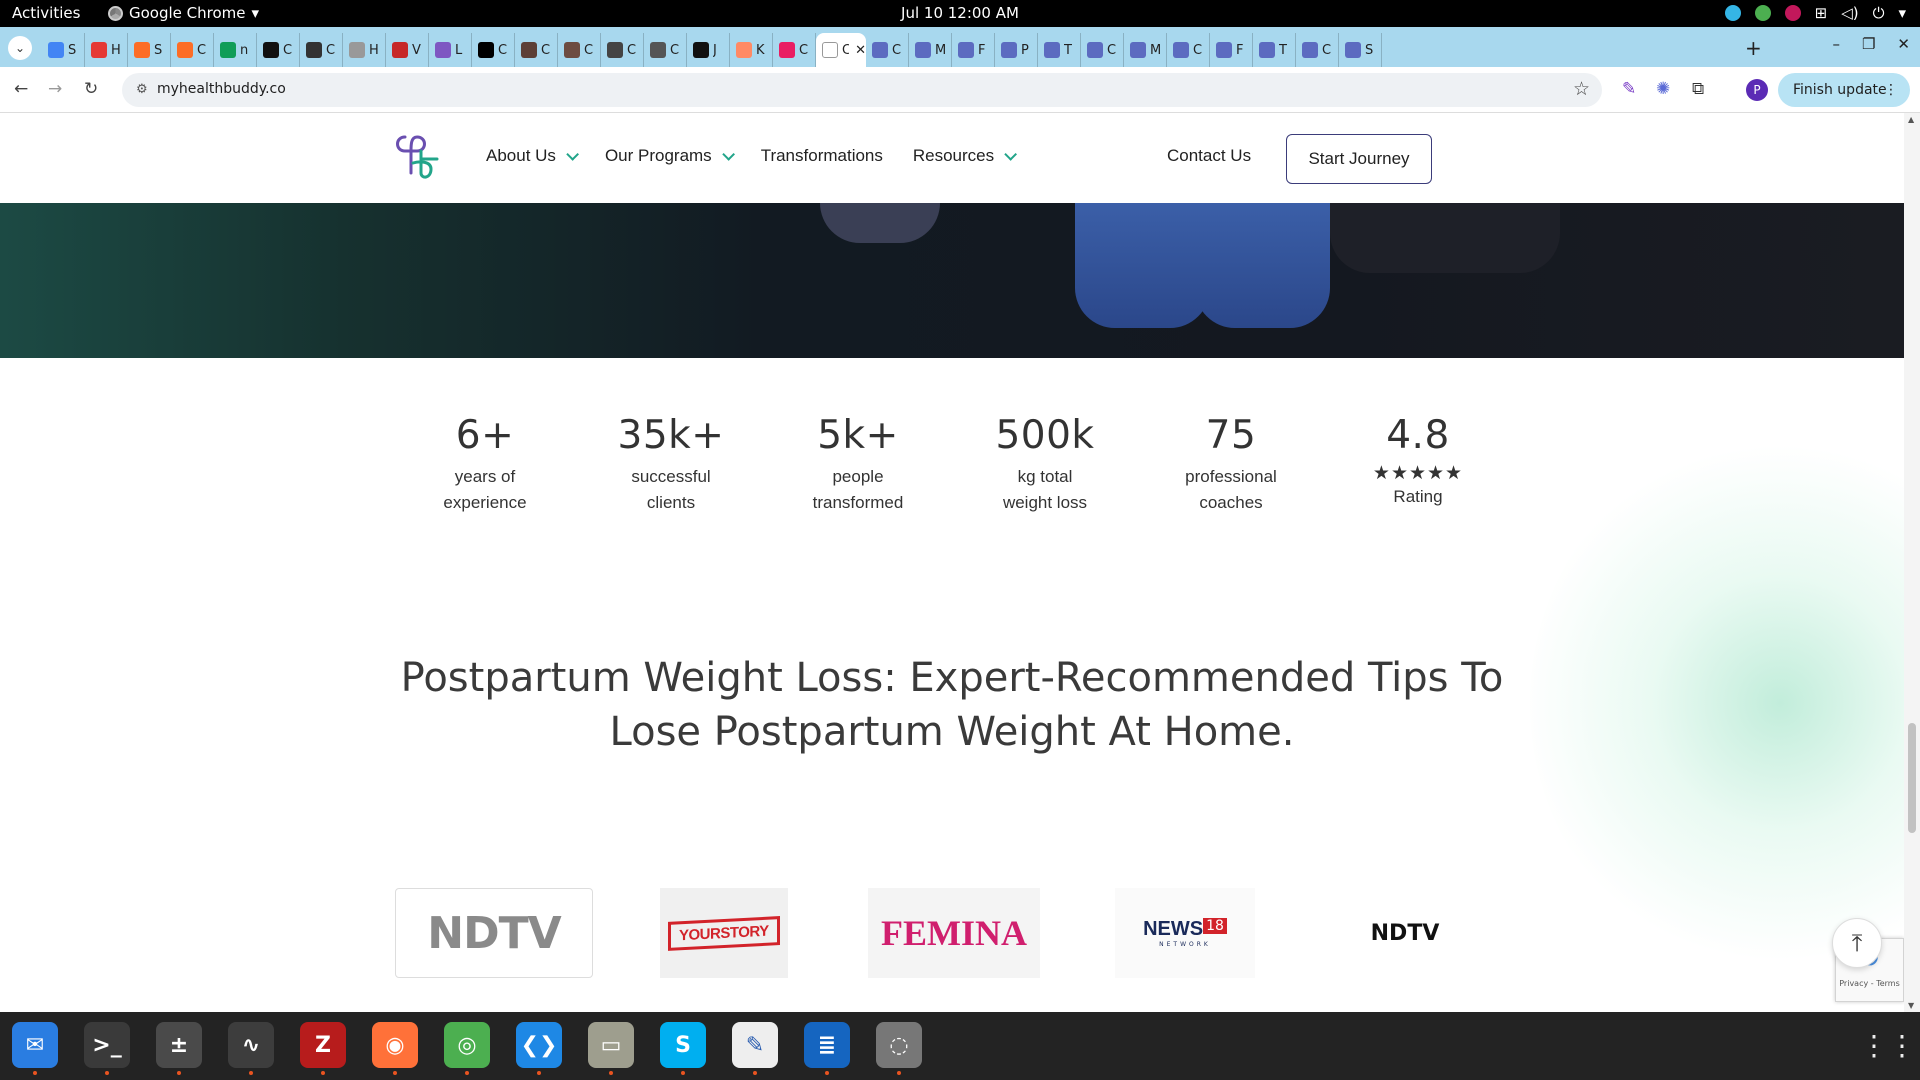  I want to click on url-text: myhealthbuddy.co, so click(221, 89).